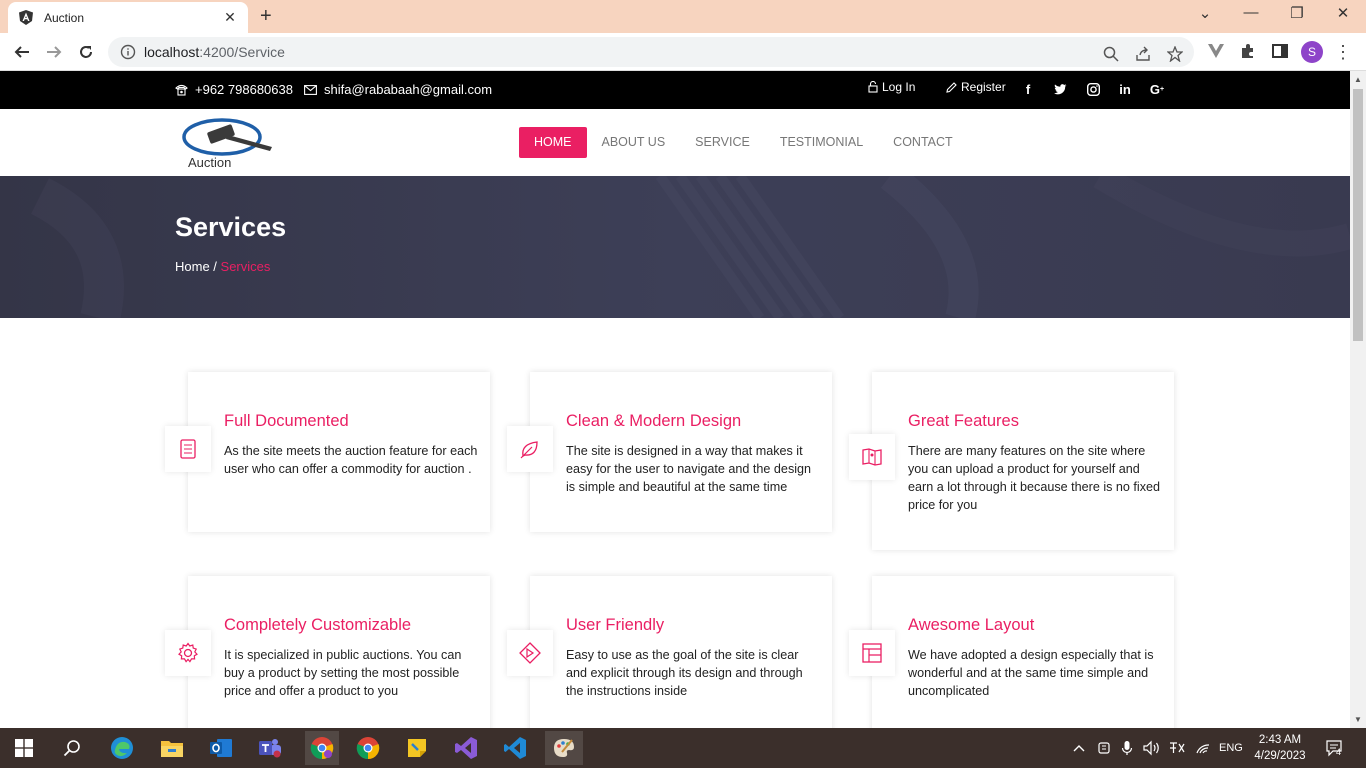 The width and height of the screenshot is (1366, 768). What do you see at coordinates (270, 748) in the screenshot?
I see `teams-icon` at bounding box center [270, 748].